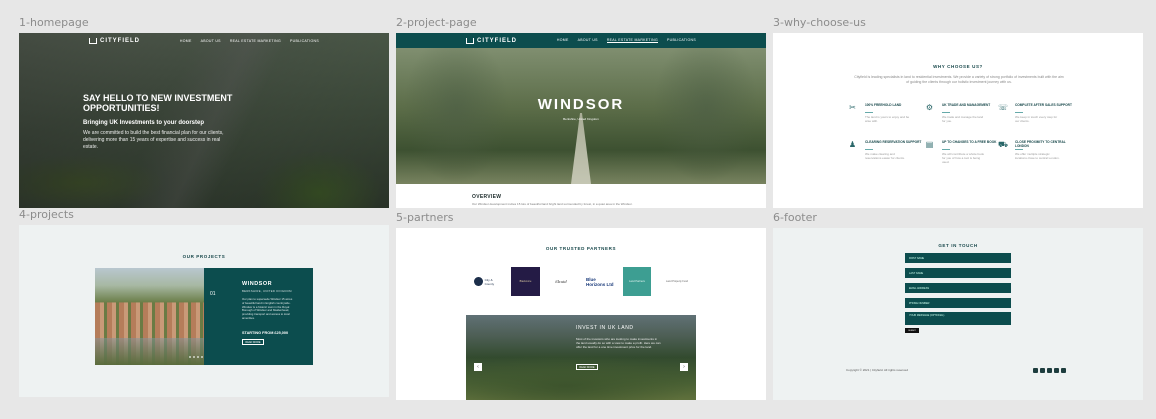 This screenshot has width=1156, height=419. I want to click on car-icon: ⛟, so click(1003, 144).